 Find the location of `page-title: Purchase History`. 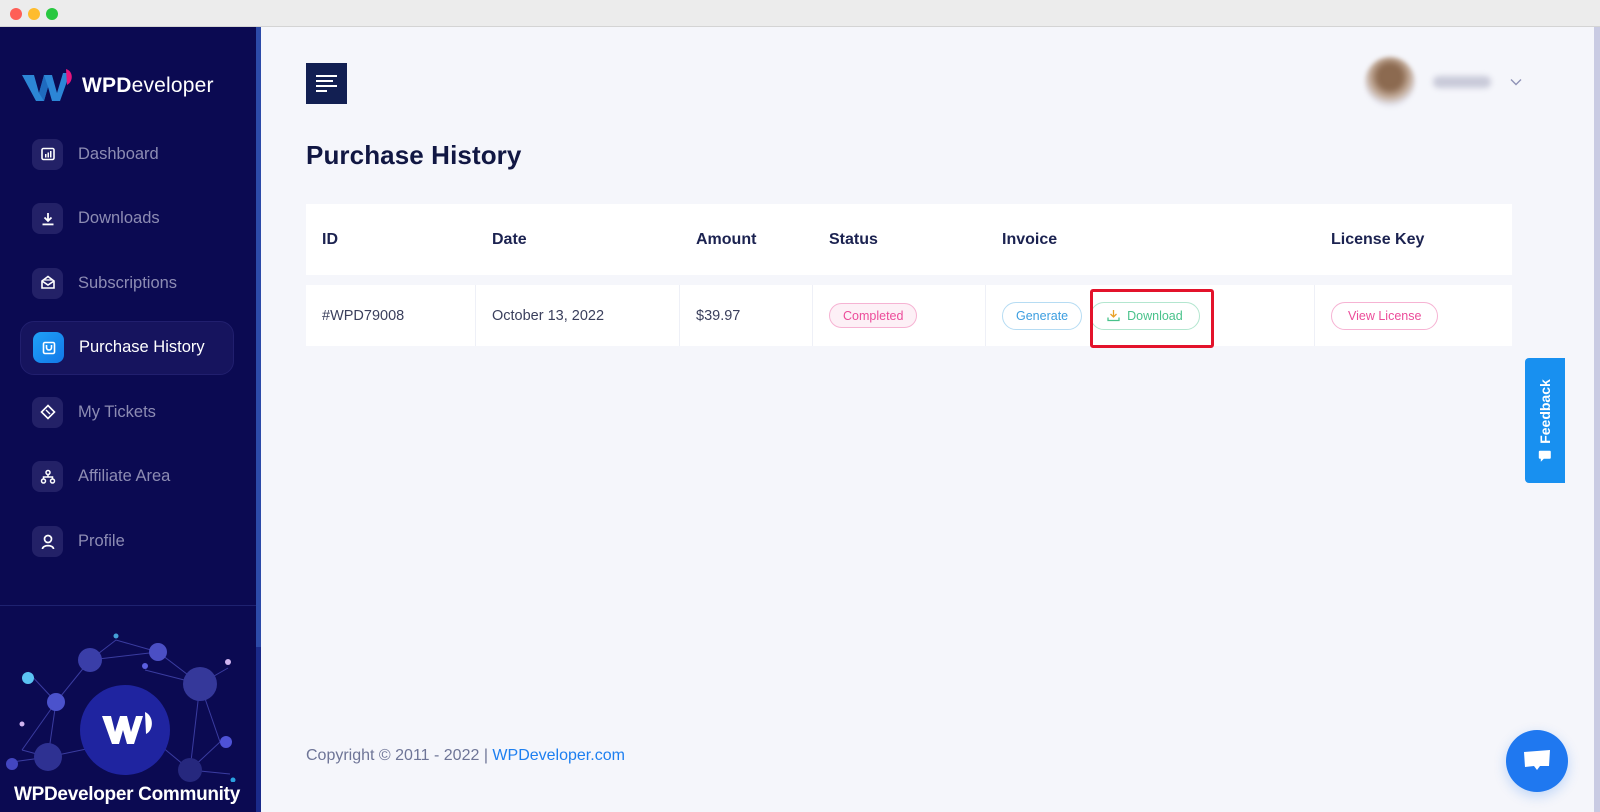

page-title: Purchase History is located at coordinates (414, 155).